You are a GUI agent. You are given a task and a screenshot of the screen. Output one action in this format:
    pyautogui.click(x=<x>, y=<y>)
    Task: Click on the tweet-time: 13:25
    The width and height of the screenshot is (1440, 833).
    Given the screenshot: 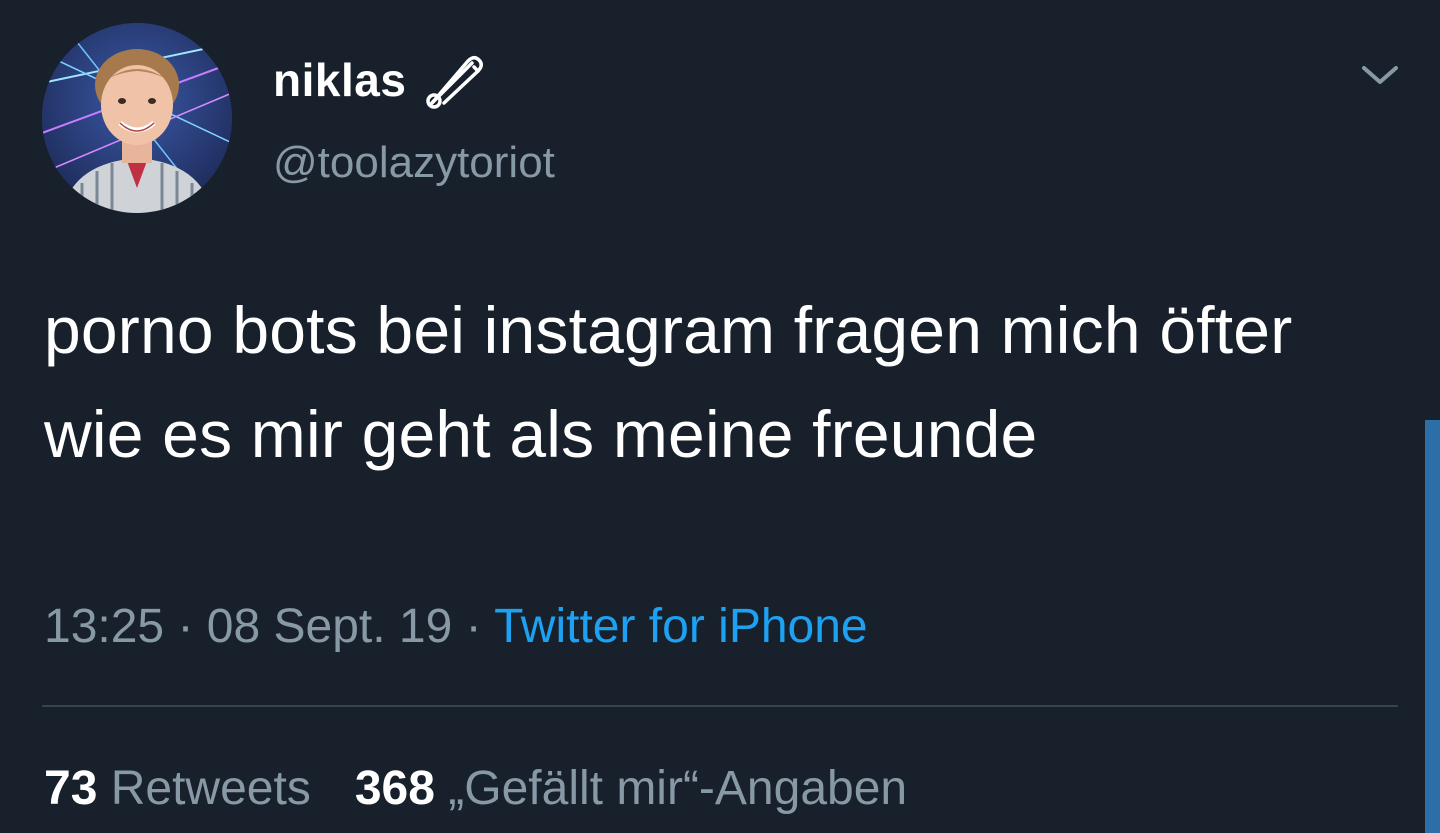 What is the action you would take?
    pyautogui.click(x=104, y=626)
    